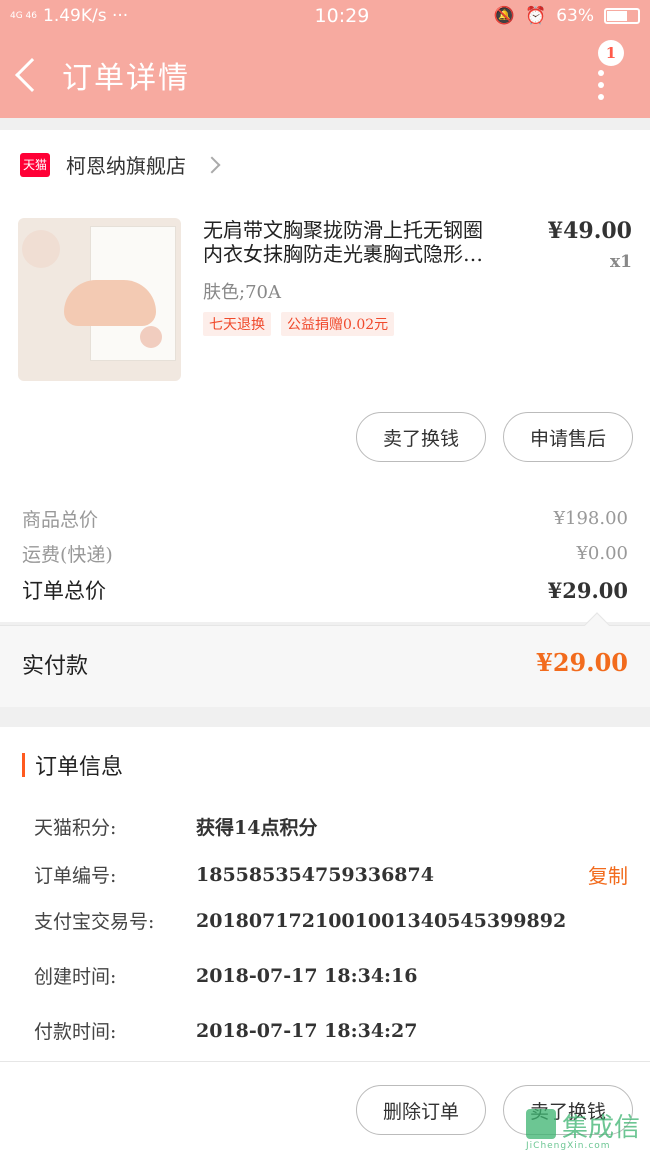  Describe the element at coordinates (601, 88) in the screenshot. I see `more-dots-icon` at that location.